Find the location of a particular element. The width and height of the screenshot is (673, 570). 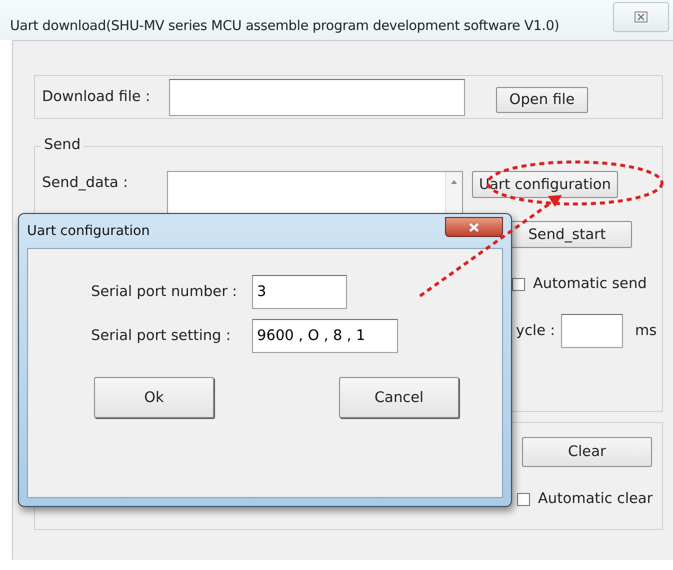

field-label: Serial port number : is located at coordinates (164, 292).